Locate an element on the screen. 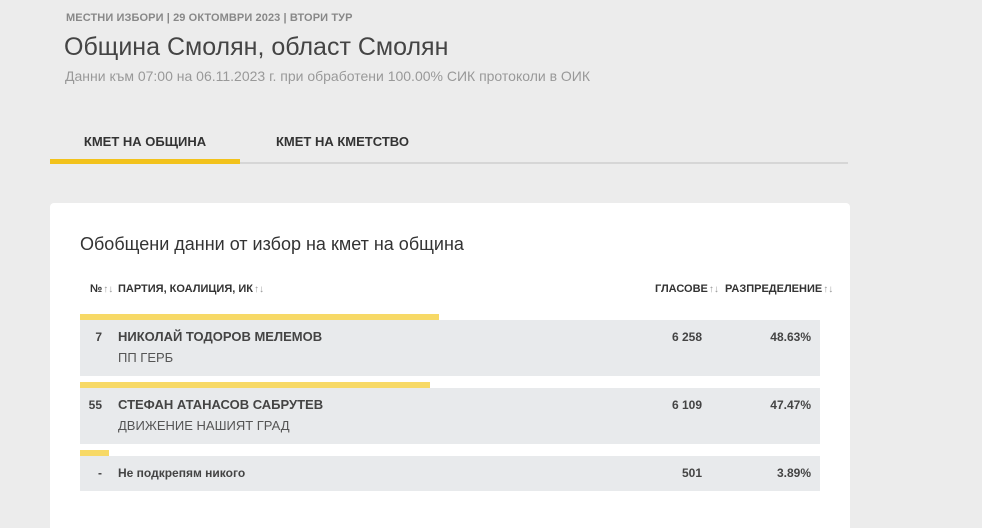  column-header-party: ПАРТИЯ, КОАЛИЦИЯ, ИК↑↓ is located at coordinates (191, 289).